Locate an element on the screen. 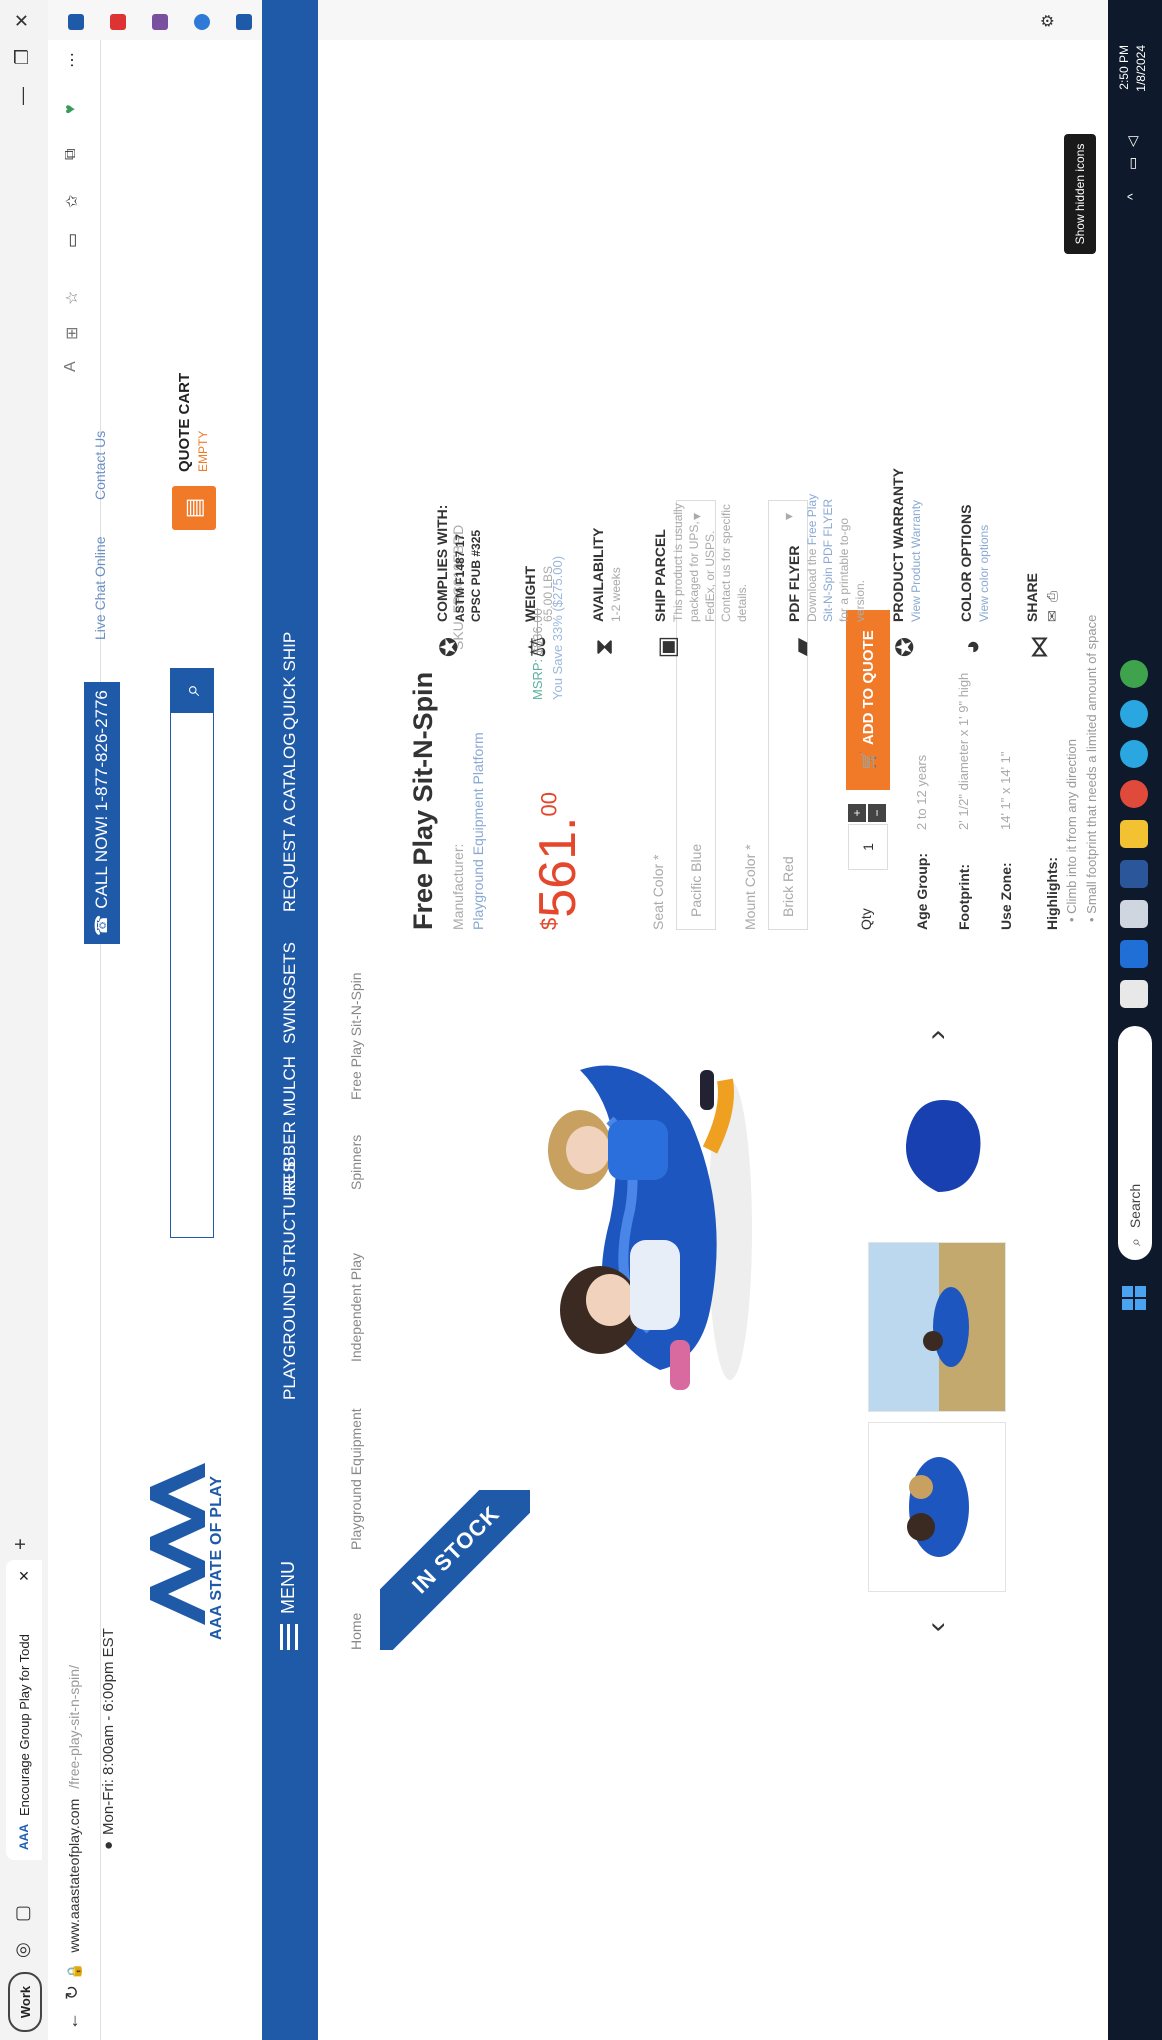  nav-playground-structures: PLAYGROUND STRUCTURES is located at coordinates (290, 1280).